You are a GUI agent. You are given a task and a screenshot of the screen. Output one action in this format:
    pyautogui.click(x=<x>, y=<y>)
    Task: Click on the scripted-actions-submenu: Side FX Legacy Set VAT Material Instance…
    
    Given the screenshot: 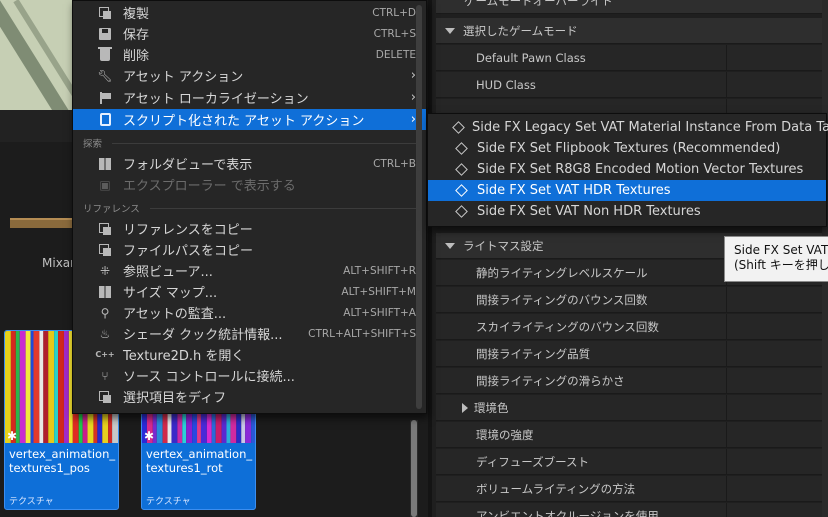 What is the action you would take?
    pyautogui.click(x=627, y=170)
    